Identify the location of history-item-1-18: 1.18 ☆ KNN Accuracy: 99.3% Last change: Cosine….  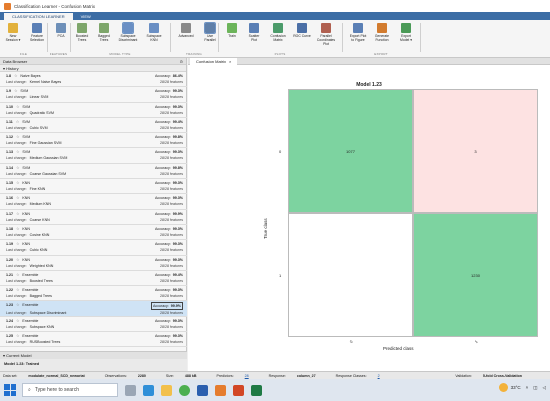
(93, 233).